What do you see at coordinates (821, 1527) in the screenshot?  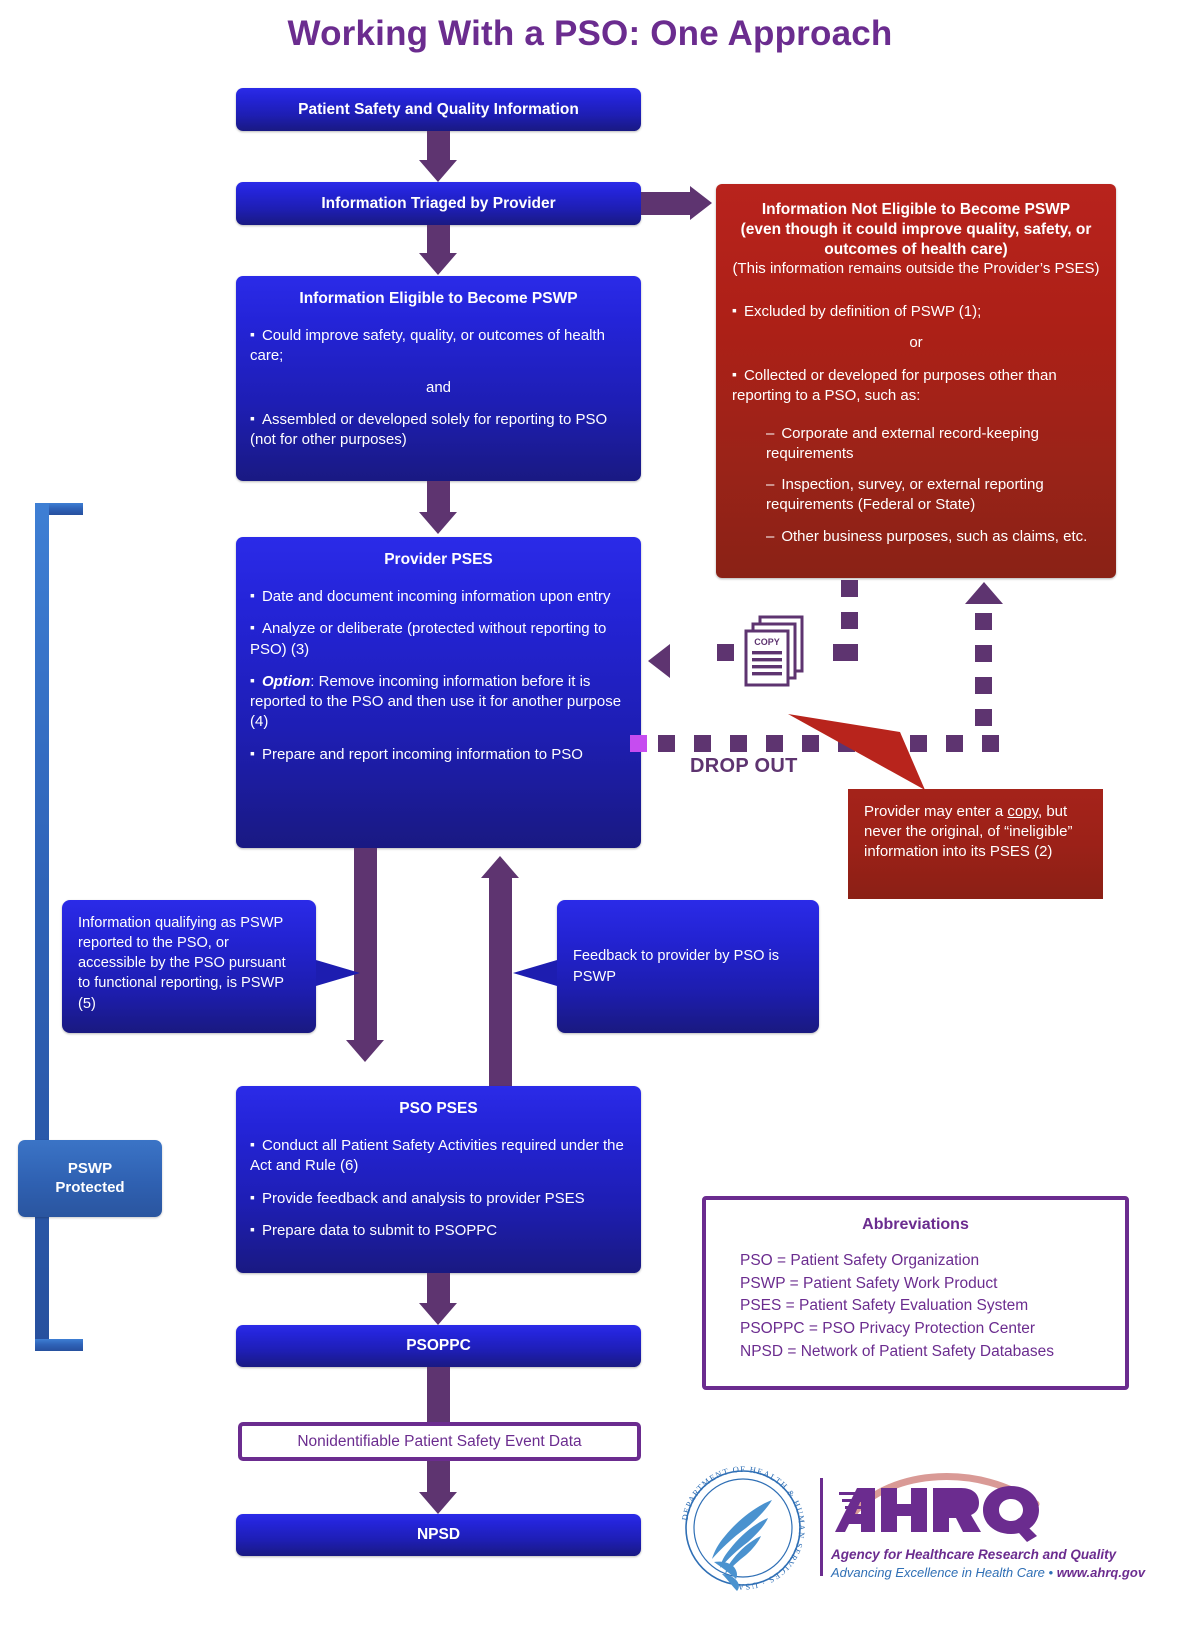 I see `ahrq-divider` at bounding box center [821, 1527].